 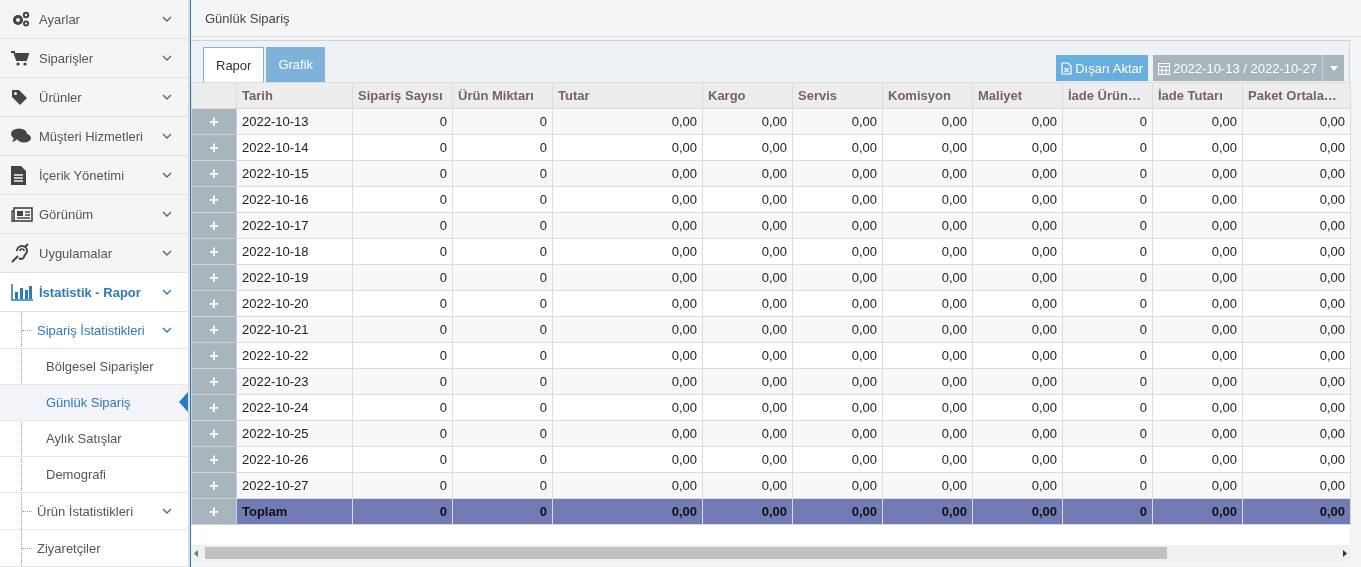 I want to click on table-cell: 2022-10-27, so click(x=294, y=485).